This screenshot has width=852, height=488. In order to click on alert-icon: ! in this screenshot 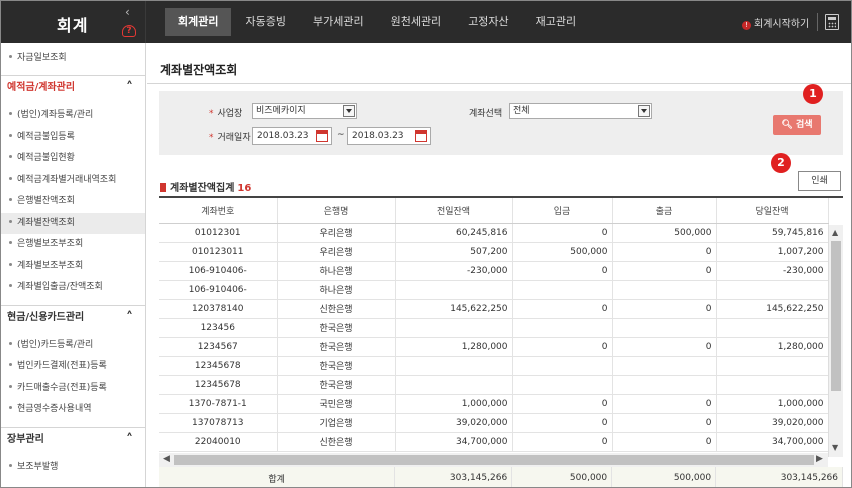, I will do `click(746, 25)`.